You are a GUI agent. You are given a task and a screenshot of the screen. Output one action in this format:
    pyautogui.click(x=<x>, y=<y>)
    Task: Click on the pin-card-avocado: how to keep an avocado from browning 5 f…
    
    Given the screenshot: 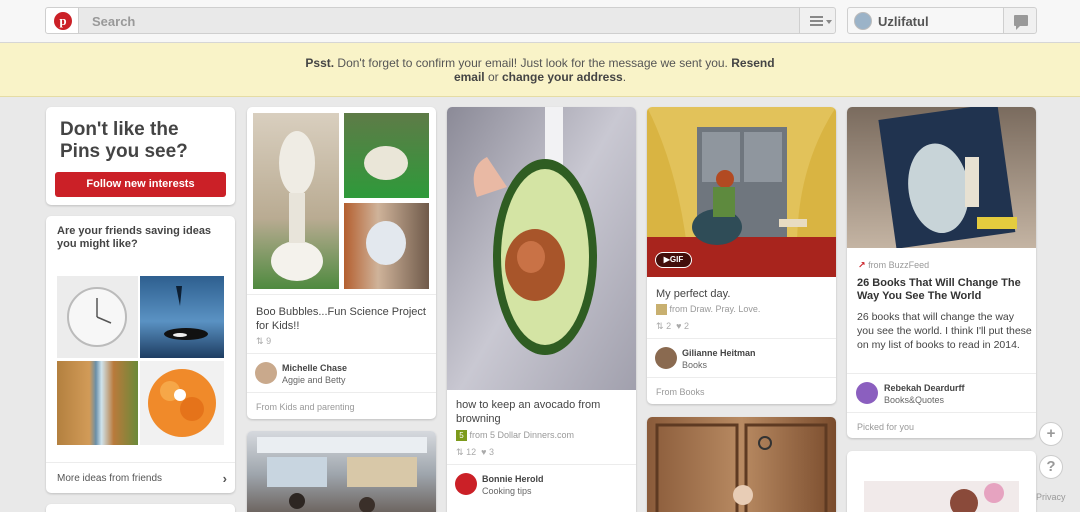 What is the action you would take?
    pyautogui.click(x=541, y=309)
    